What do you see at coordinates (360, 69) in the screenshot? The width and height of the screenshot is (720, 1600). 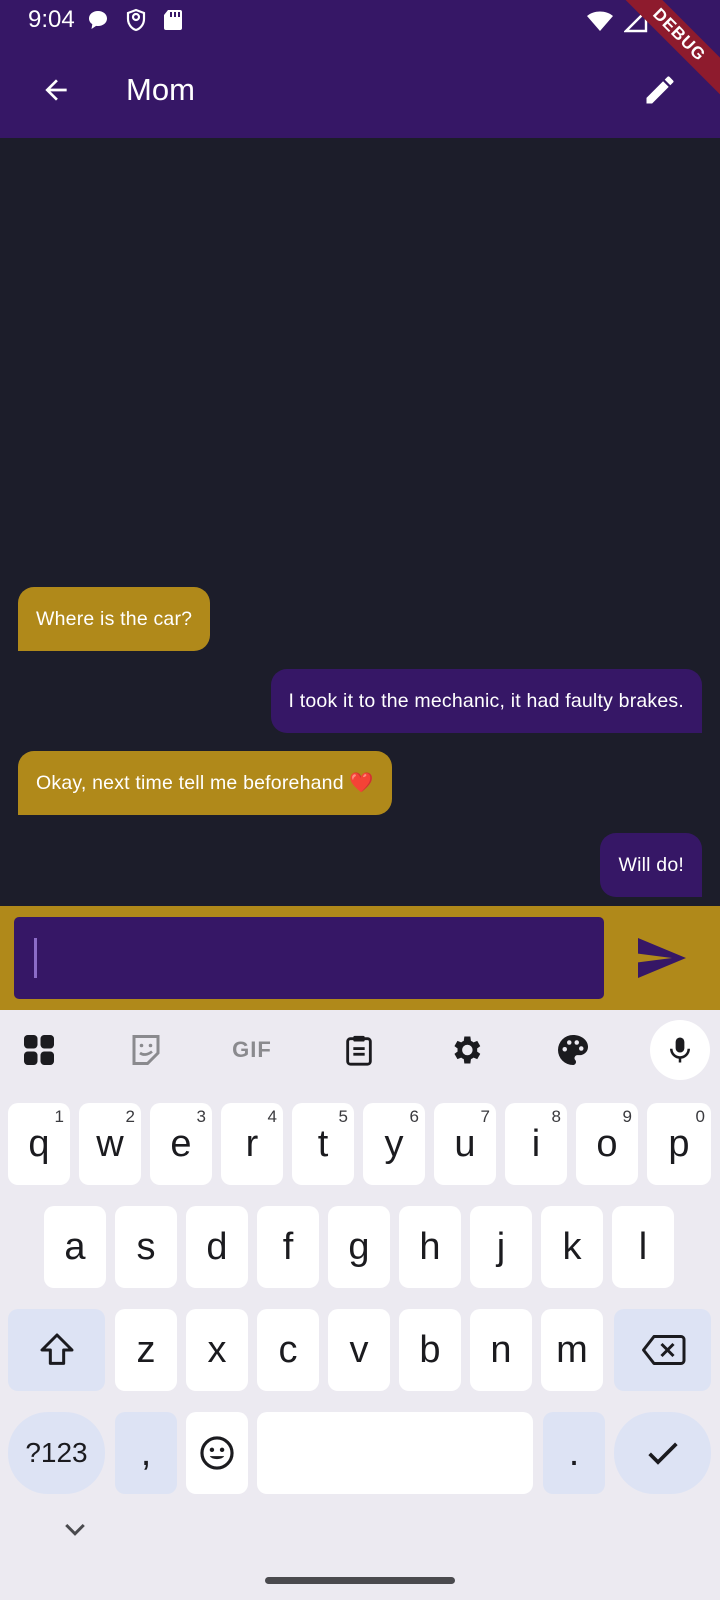 I see `app-bar: 9:04 DEBUG Mom` at bounding box center [360, 69].